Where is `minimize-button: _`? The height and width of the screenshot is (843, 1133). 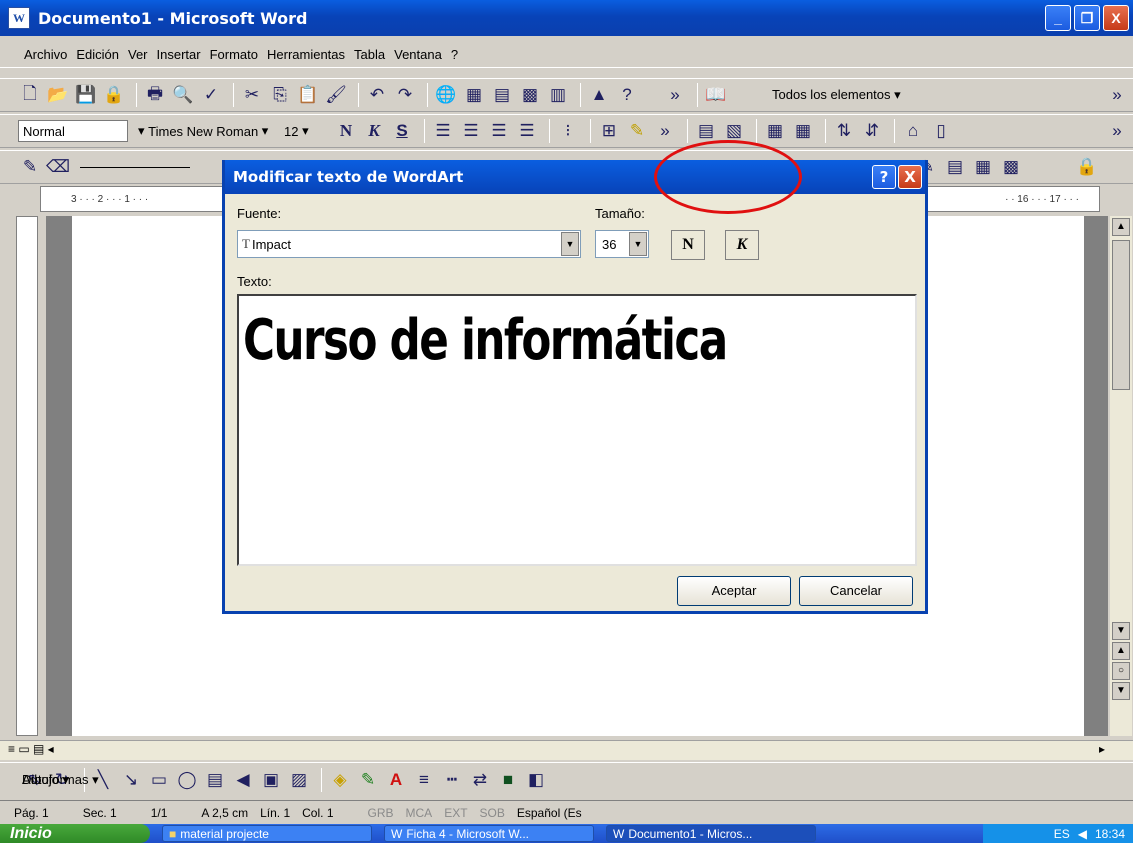
minimize-button: _ is located at coordinates (1058, 18).